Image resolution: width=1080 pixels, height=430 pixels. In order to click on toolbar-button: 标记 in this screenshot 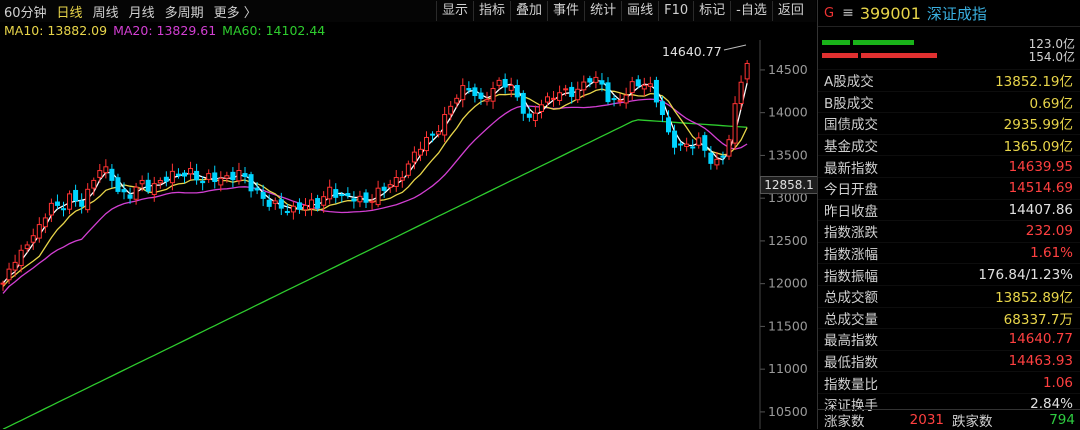, I will do `click(711, 11)`.